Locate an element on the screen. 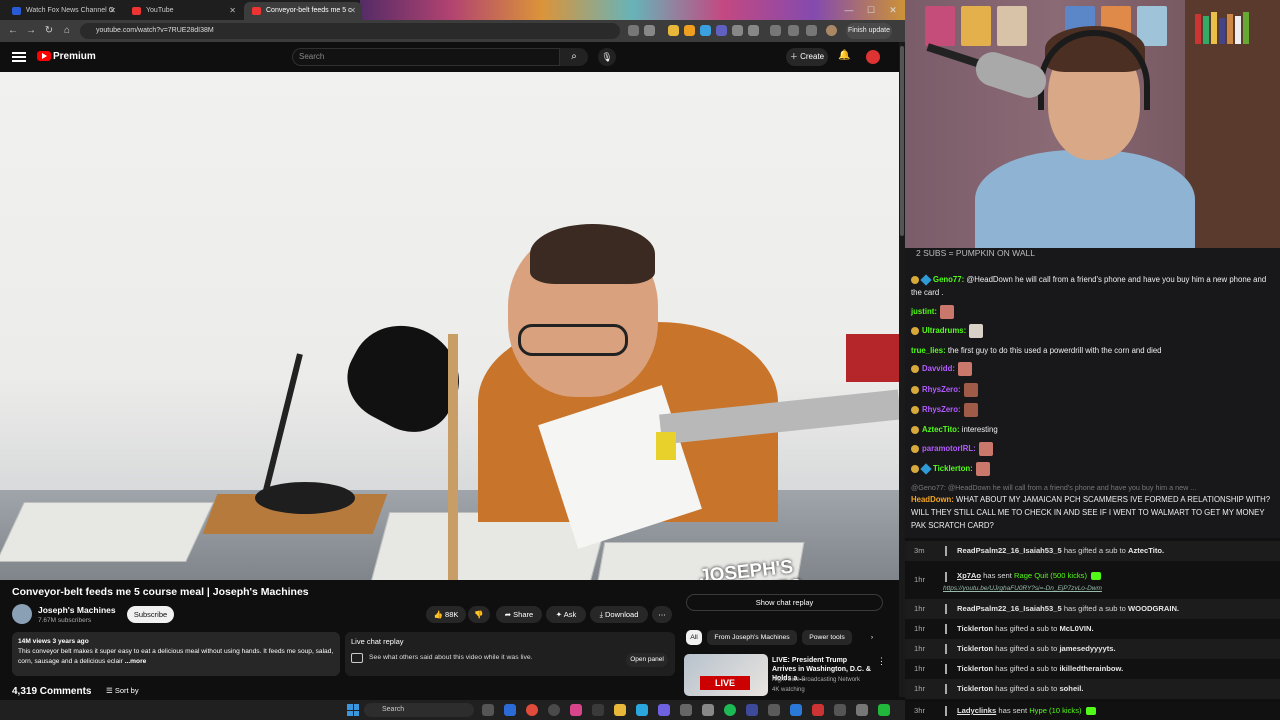 The image size is (1280, 720). notifications-bell-icon: 🔔 is located at coordinates (844, 55).